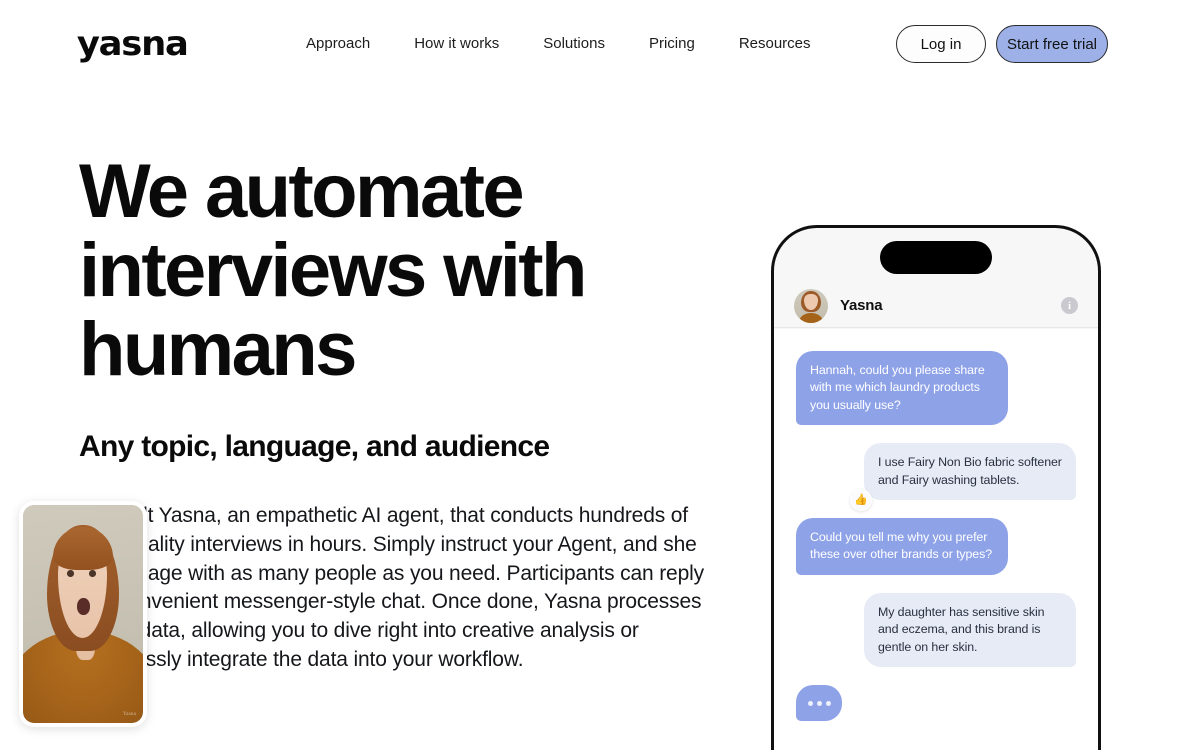 This screenshot has width=1200, height=750. Describe the element at coordinates (92, 573) in the screenshot. I see `person-eye-right` at that location.